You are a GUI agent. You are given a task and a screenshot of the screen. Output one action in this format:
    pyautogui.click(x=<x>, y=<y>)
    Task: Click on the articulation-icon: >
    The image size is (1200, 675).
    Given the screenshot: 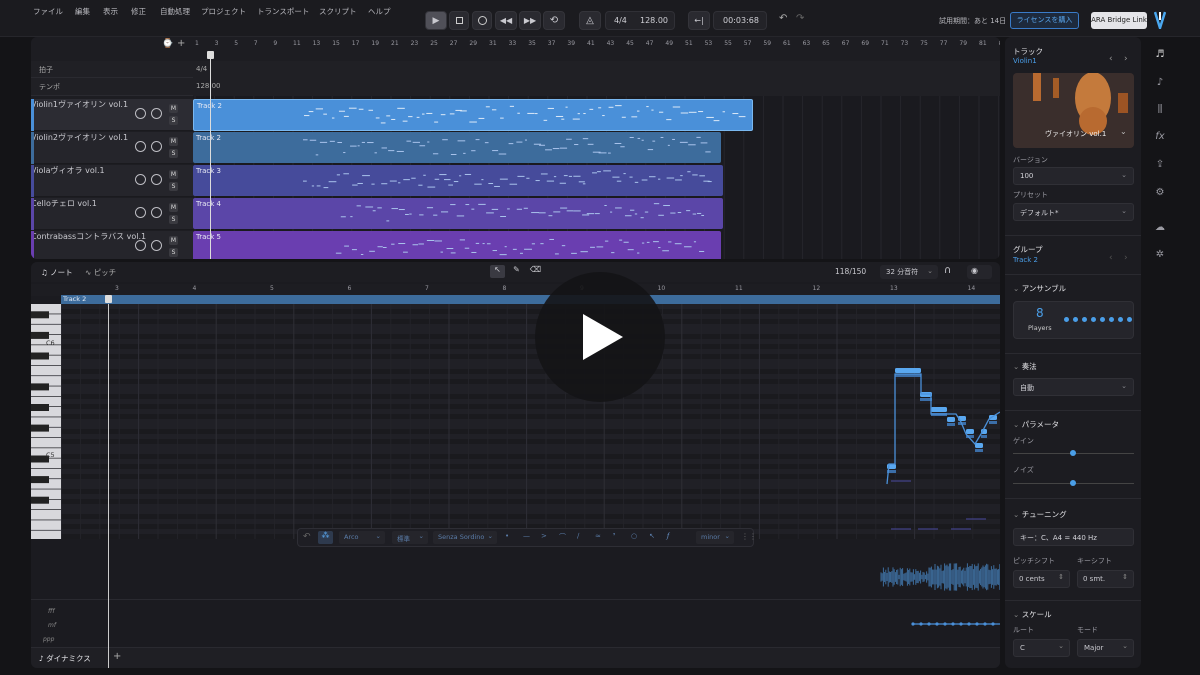 What is the action you would take?
    pyautogui.click(x=544, y=536)
    